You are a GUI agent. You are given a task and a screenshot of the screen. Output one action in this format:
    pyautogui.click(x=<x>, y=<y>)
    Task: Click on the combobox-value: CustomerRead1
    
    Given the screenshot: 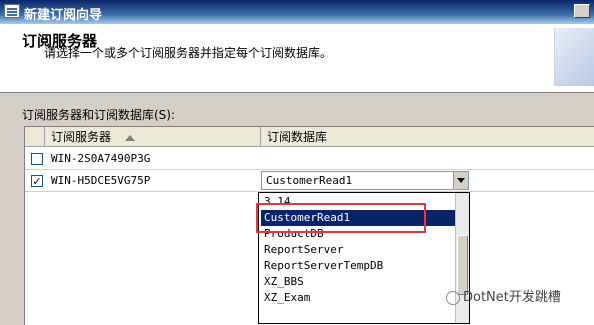 What is the action you would take?
    pyautogui.click(x=309, y=180)
    